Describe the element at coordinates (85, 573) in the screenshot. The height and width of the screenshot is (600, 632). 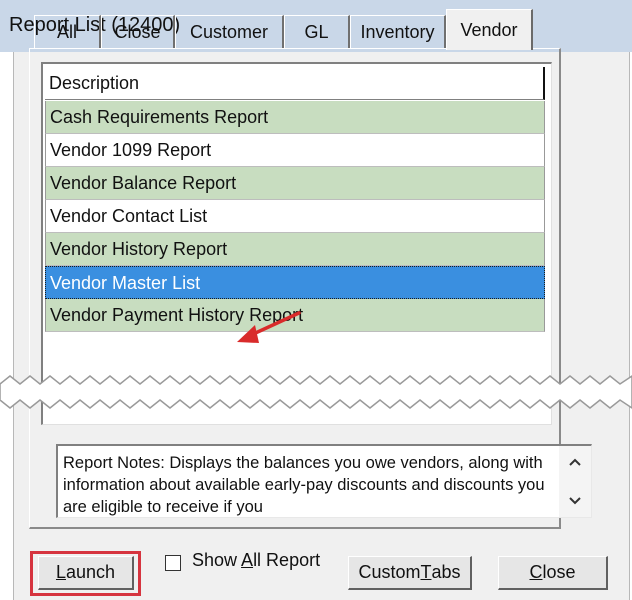
I see `launch-highlight-outline` at that location.